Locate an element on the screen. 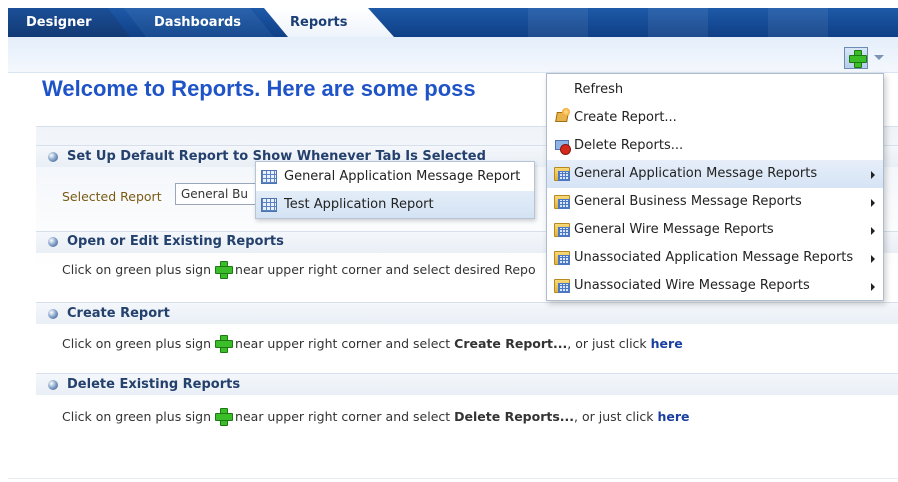 This screenshot has width=898, height=482. menu-item-unassociated-wire-message-reports: Unassociated Wire Message Reports is located at coordinates (715, 286).